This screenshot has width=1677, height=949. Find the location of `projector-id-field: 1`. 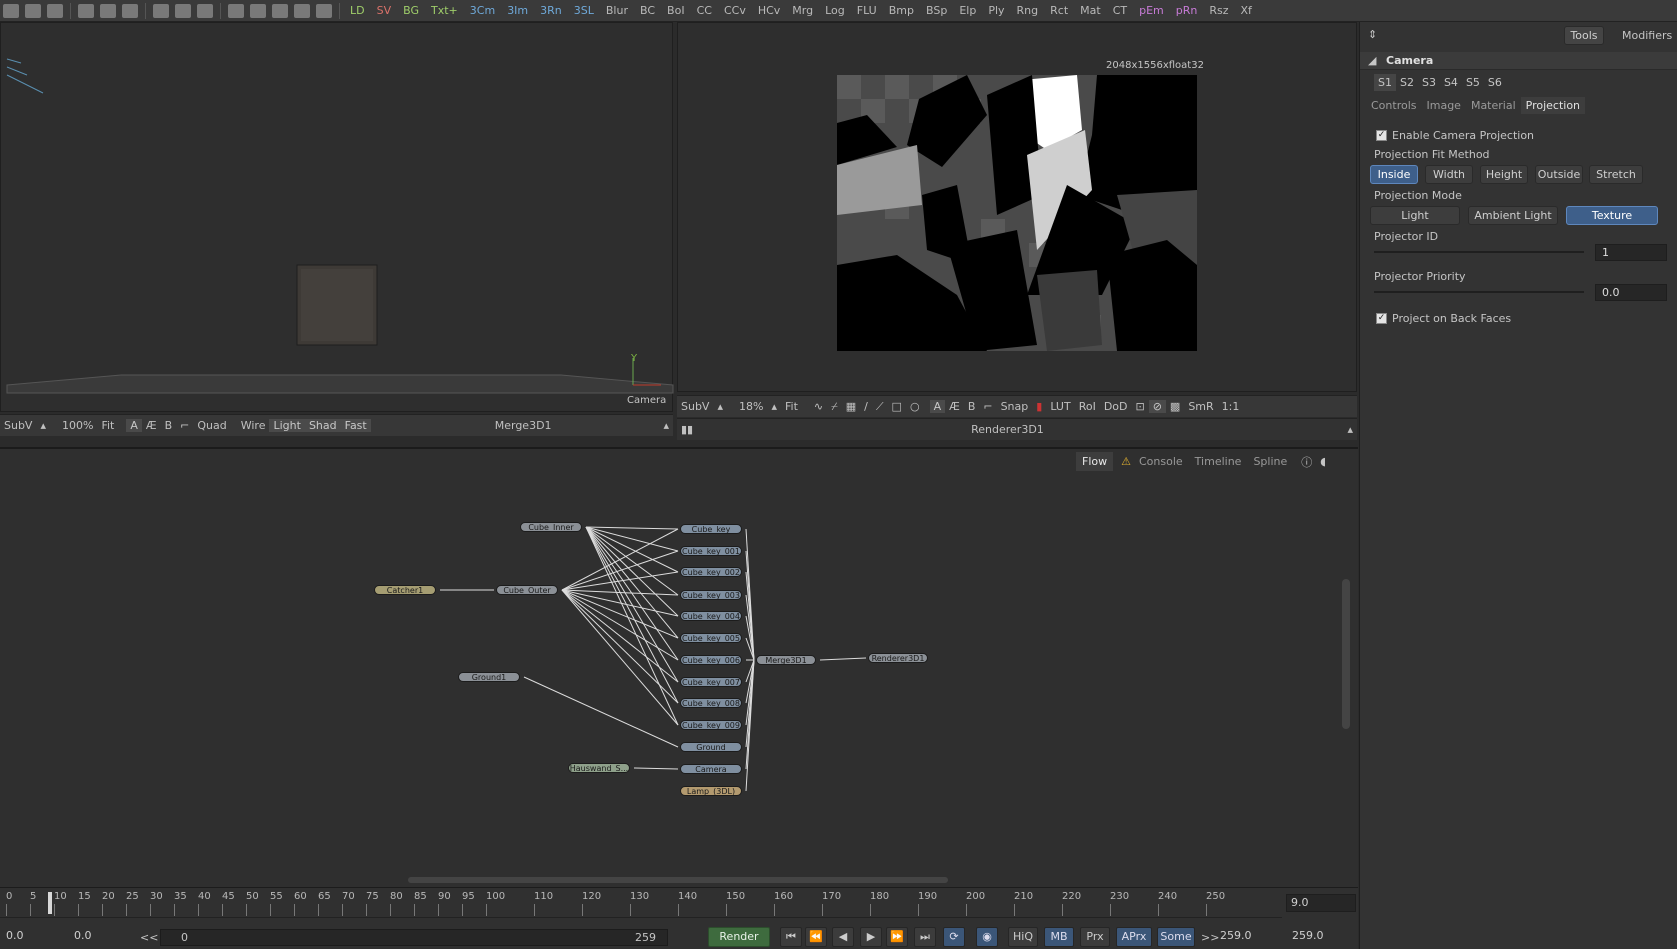

projector-id-field: 1 is located at coordinates (1631, 252).